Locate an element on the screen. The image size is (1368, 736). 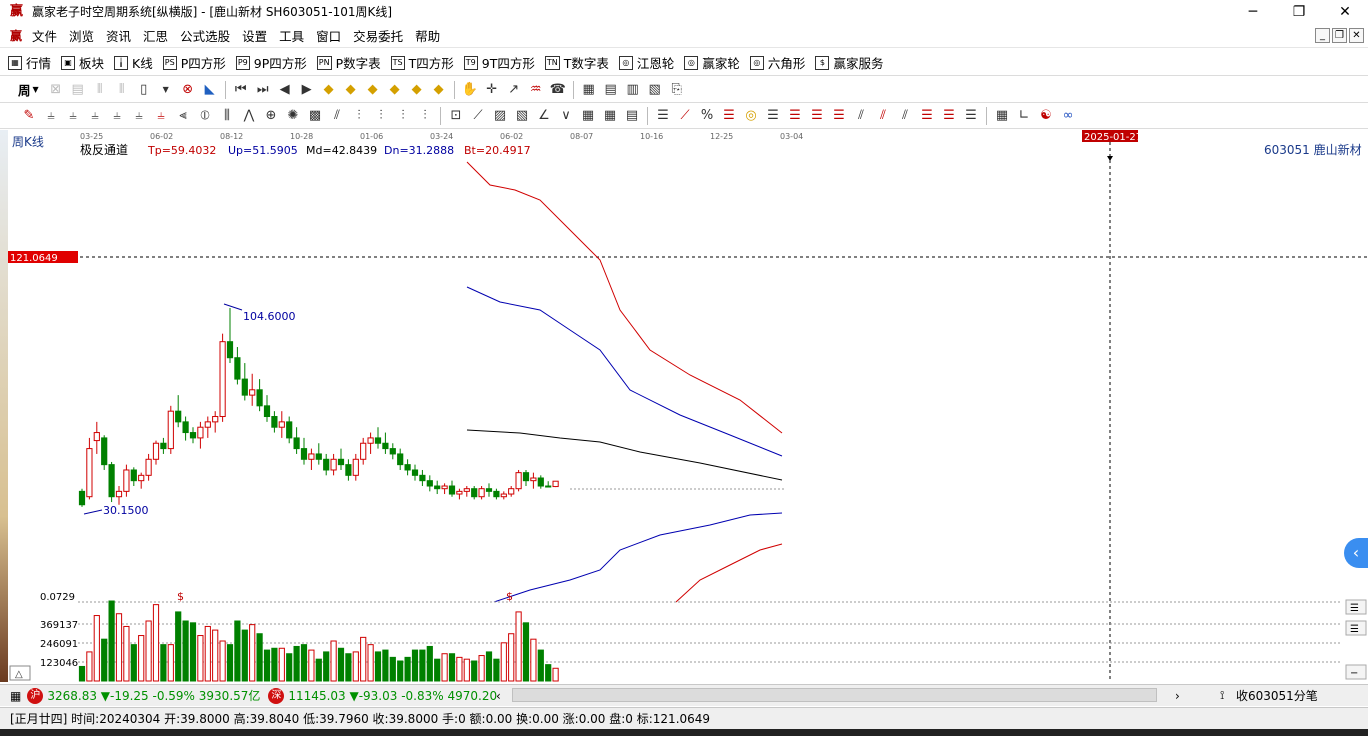
mdi-restore-button: ❐ is located at coordinates (1339, 35).